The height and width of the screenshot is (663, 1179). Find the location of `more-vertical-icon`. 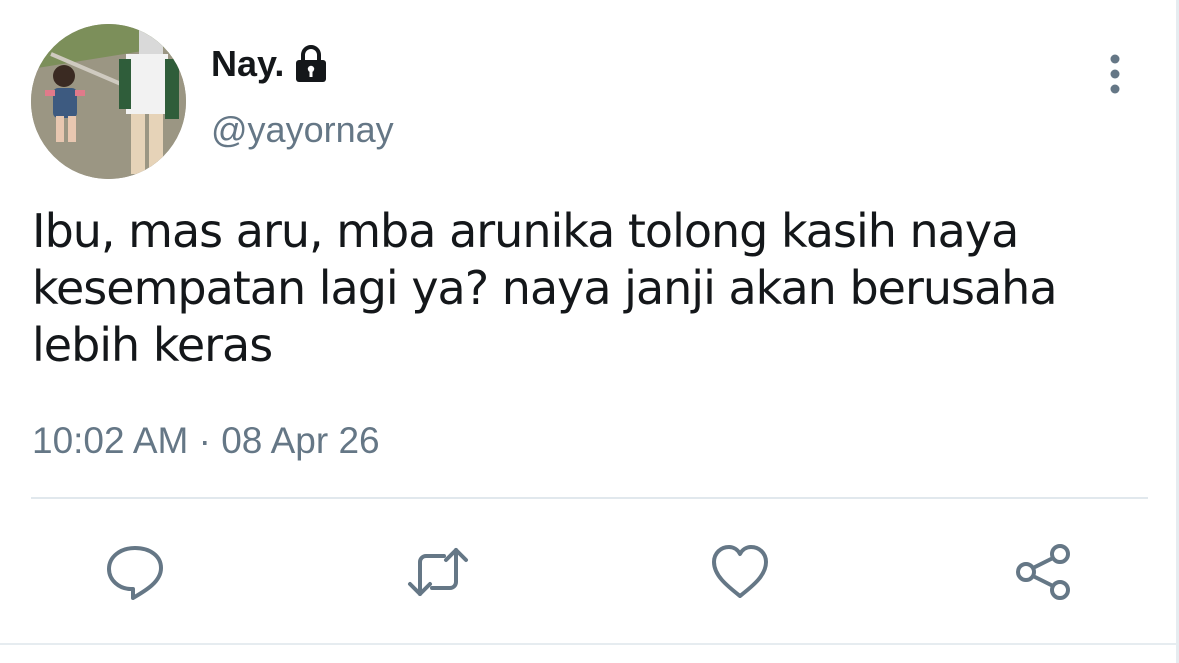

more-vertical-icon is located at coordinates (1115, 75).